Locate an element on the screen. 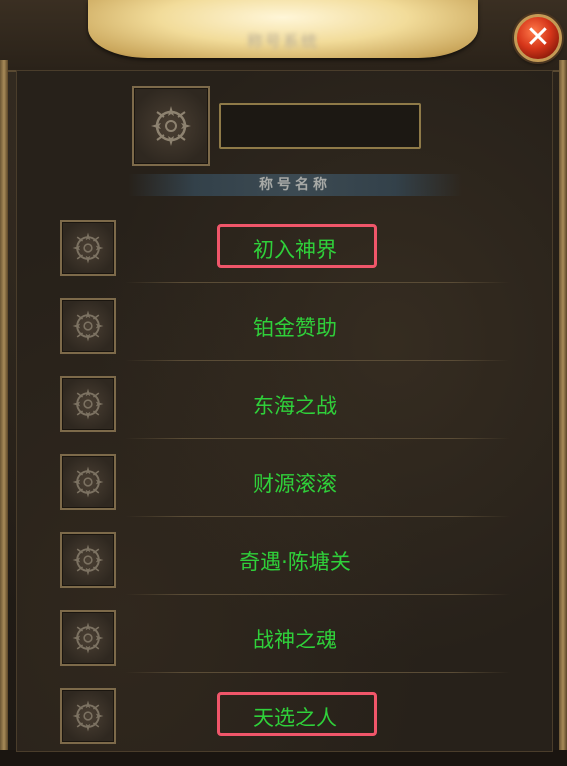 This screenshot has height=766, width=567. title-row: 战神之魂 is located at coordinates (285, 649).